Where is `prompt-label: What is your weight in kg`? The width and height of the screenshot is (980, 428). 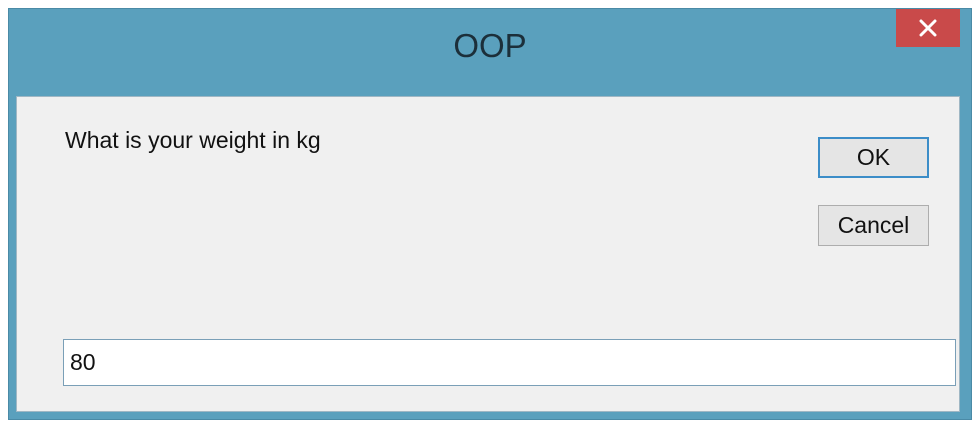 prompt-label: What is your weight in kg is located at coordinates (193, 140).